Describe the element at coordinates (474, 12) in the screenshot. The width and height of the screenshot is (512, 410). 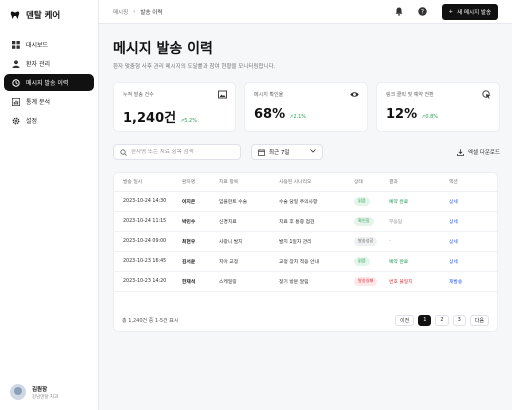
I see `new-message-label: 새 메시지 발송` at that location.